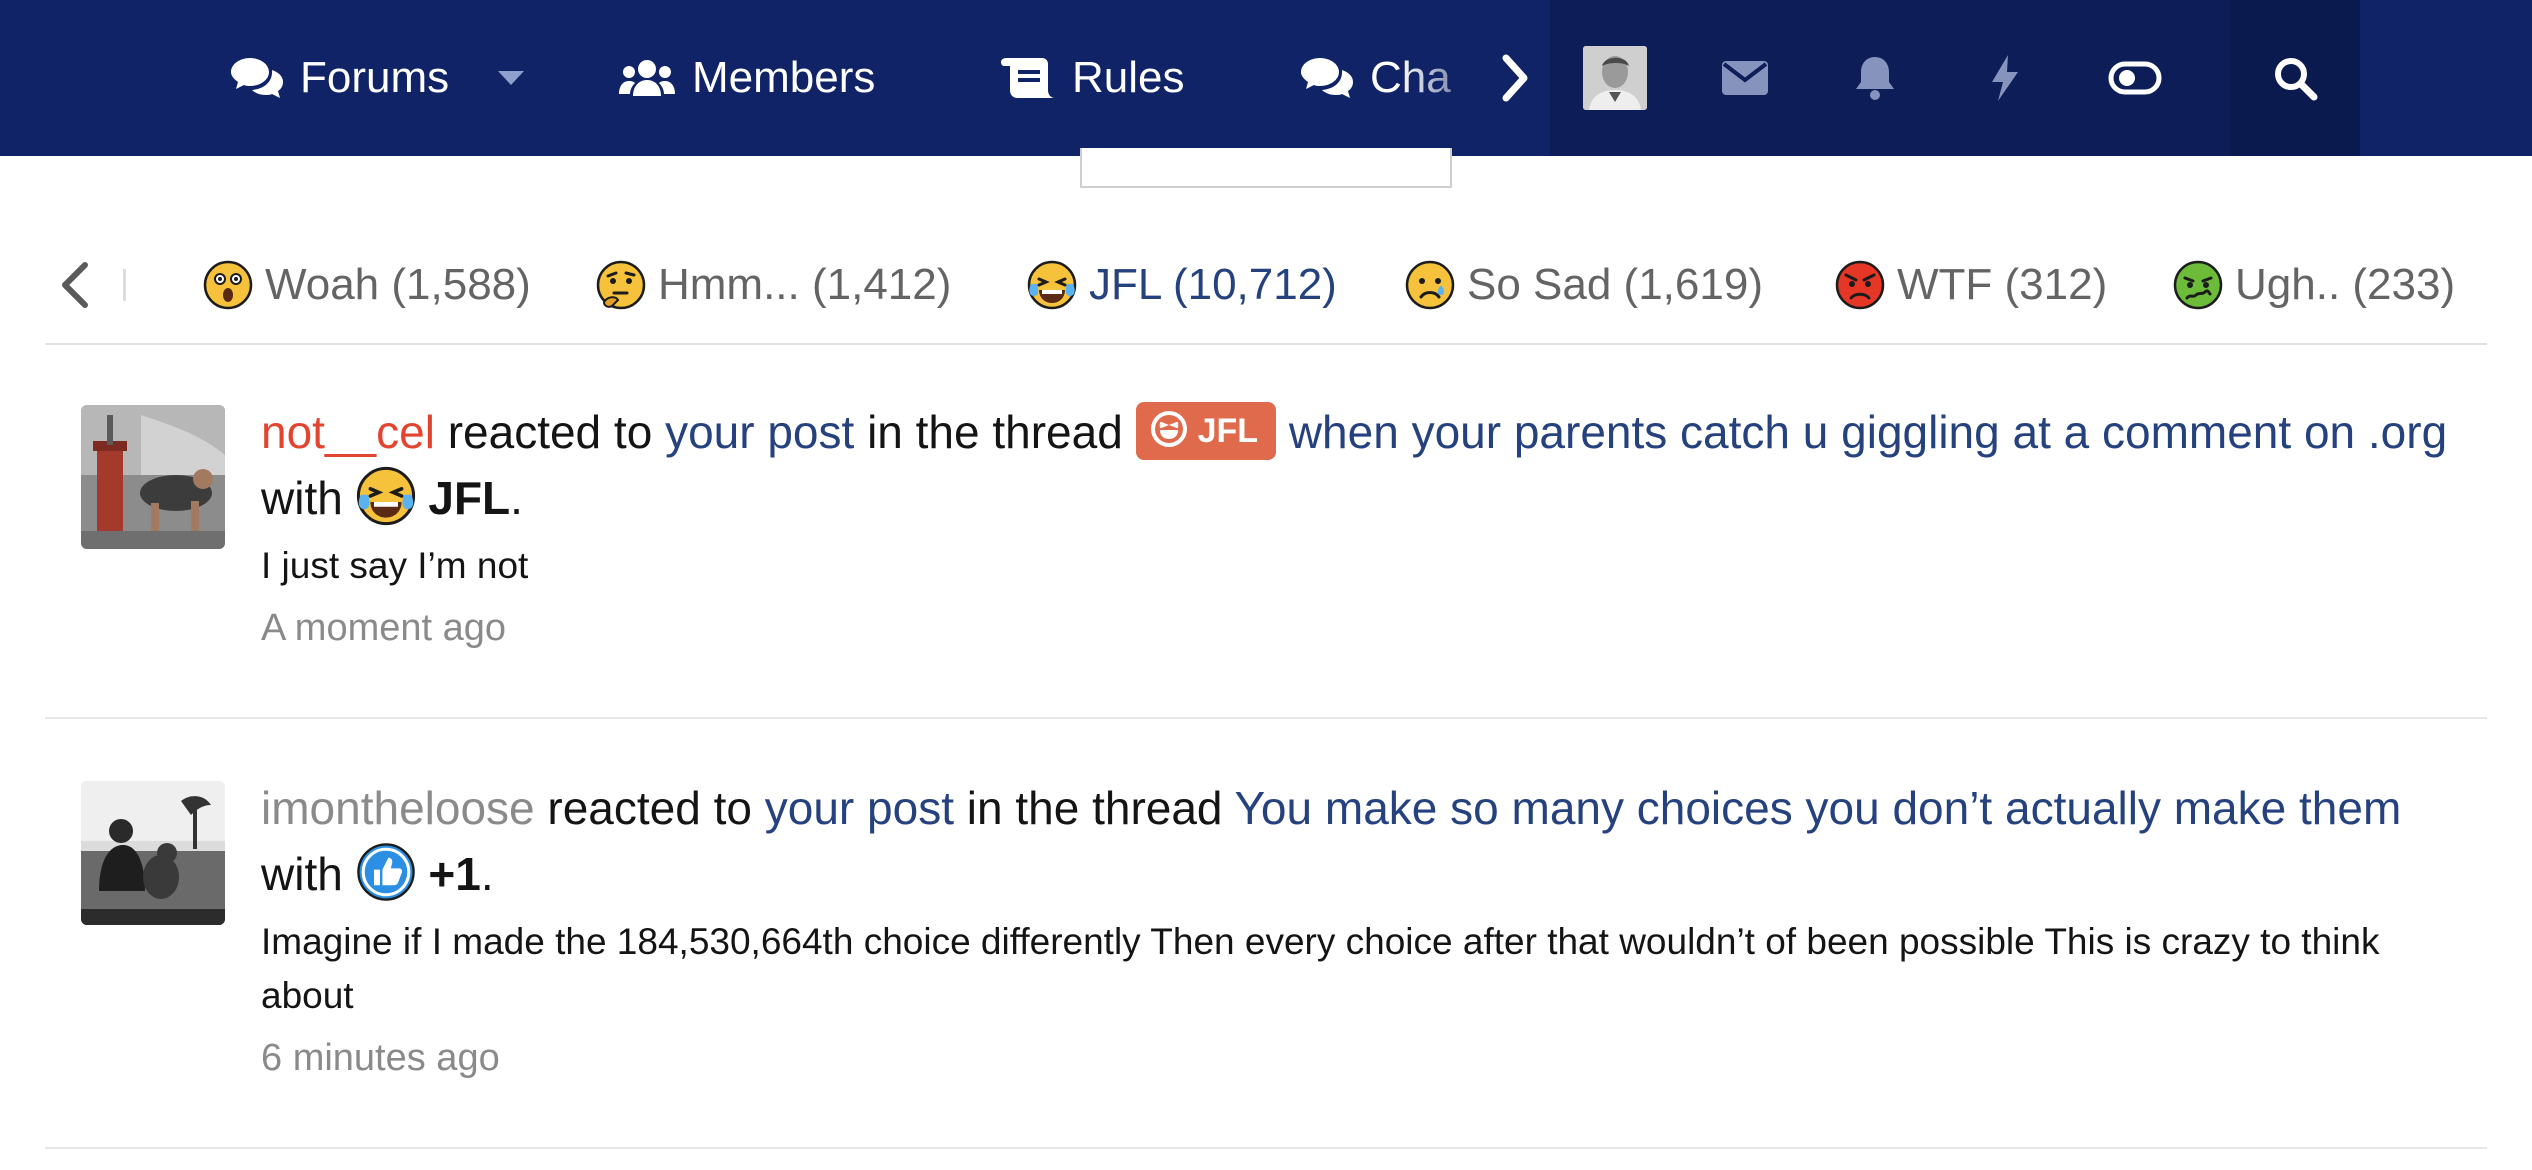 The width and height of the screenshot is (2532, 1170). Describe the element at coordinates (2345, 284) in the screenshot. I see `reaction-tab-ugh-label: Ugh.. (233)` at that location.